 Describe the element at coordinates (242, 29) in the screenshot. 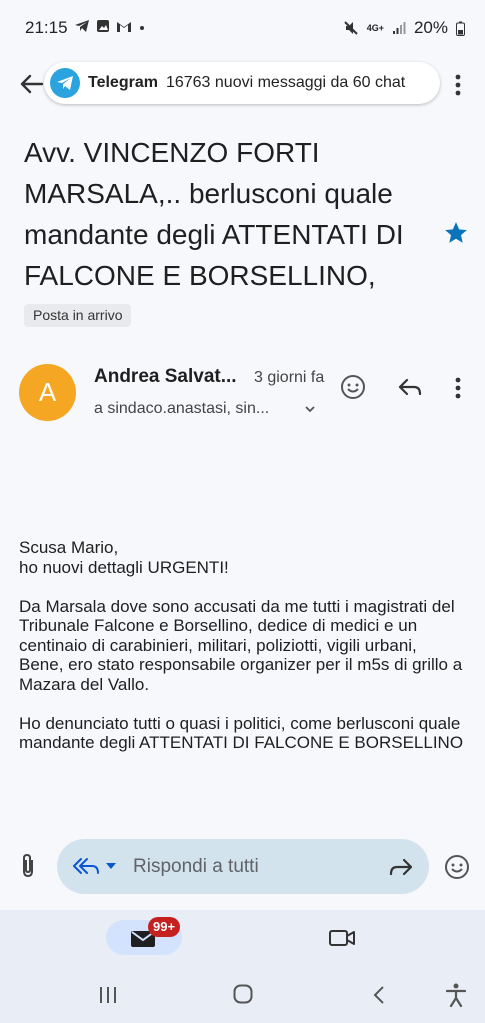

I see `status-bar: 21:15 4G+ 20%` at that location.